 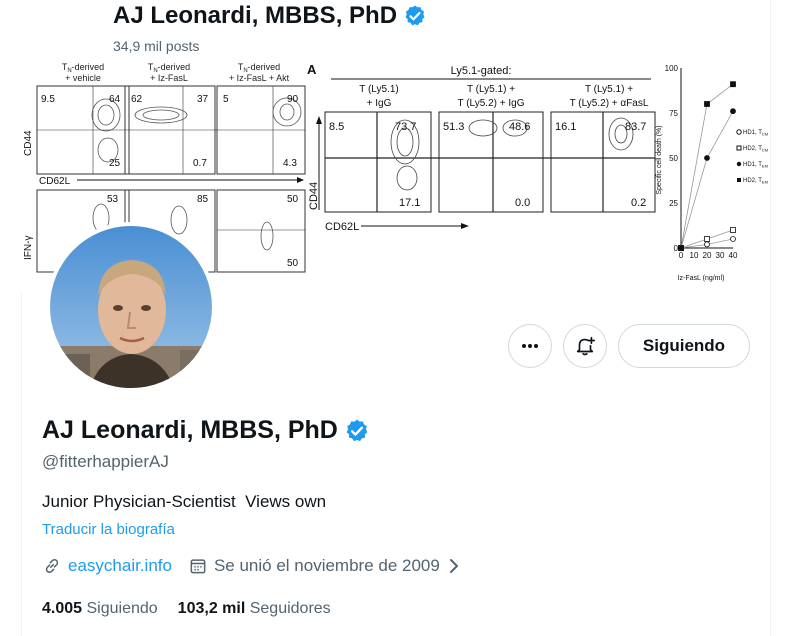 I want to click on svg-text: 4.3, so click(x=290, y=163).